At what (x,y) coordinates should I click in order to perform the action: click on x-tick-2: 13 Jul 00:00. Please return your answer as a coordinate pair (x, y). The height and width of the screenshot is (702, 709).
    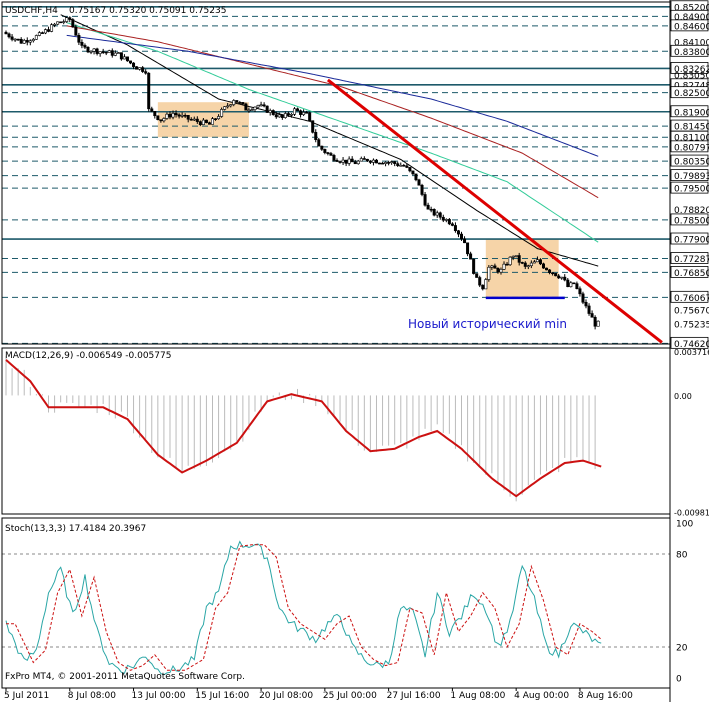
    Looking at the image, I should click on (159, 696).